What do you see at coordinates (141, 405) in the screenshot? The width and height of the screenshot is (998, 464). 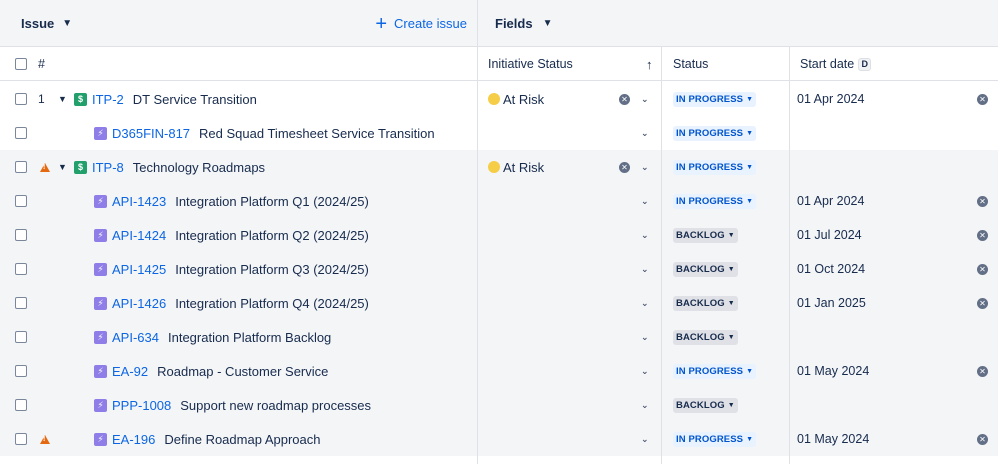 I see `issue-key-link: PPP-1008` at bounding box center [141, 405].